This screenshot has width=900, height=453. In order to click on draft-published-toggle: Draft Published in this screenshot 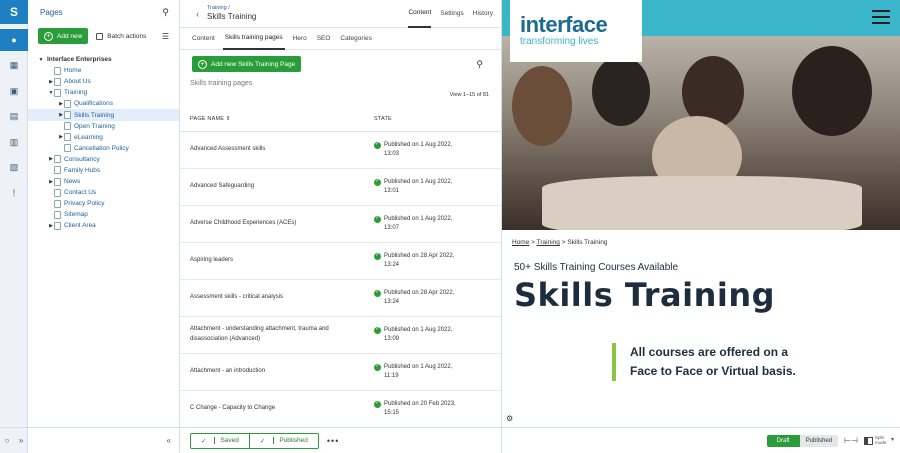, I will do `click(802, 440)`.